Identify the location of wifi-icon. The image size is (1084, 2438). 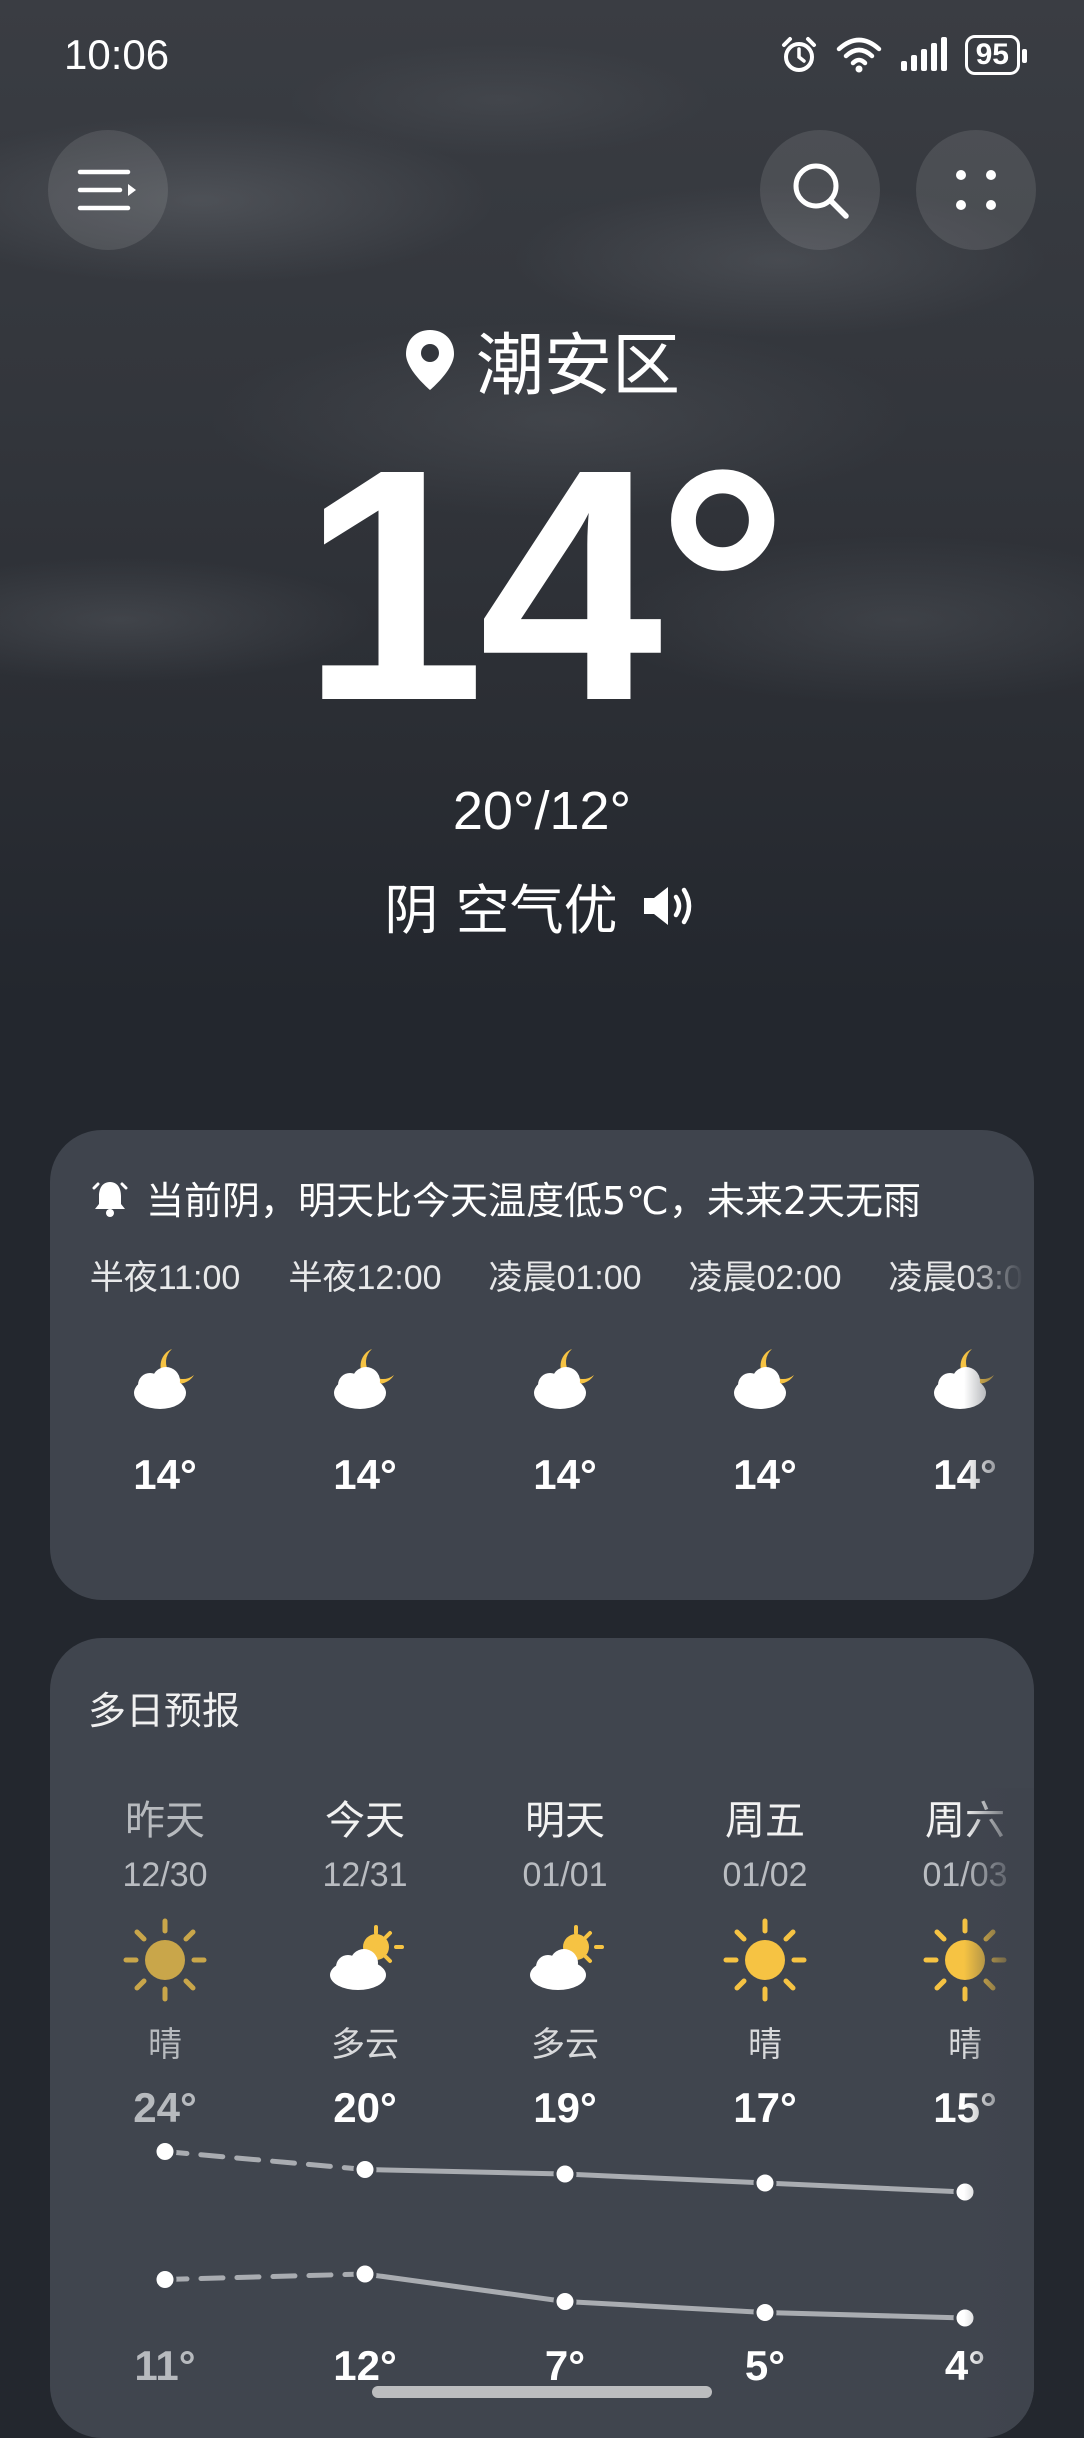
(858, 55).